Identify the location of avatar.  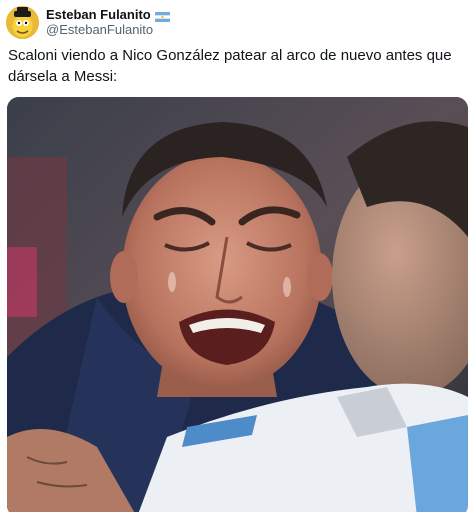
(22, 22).